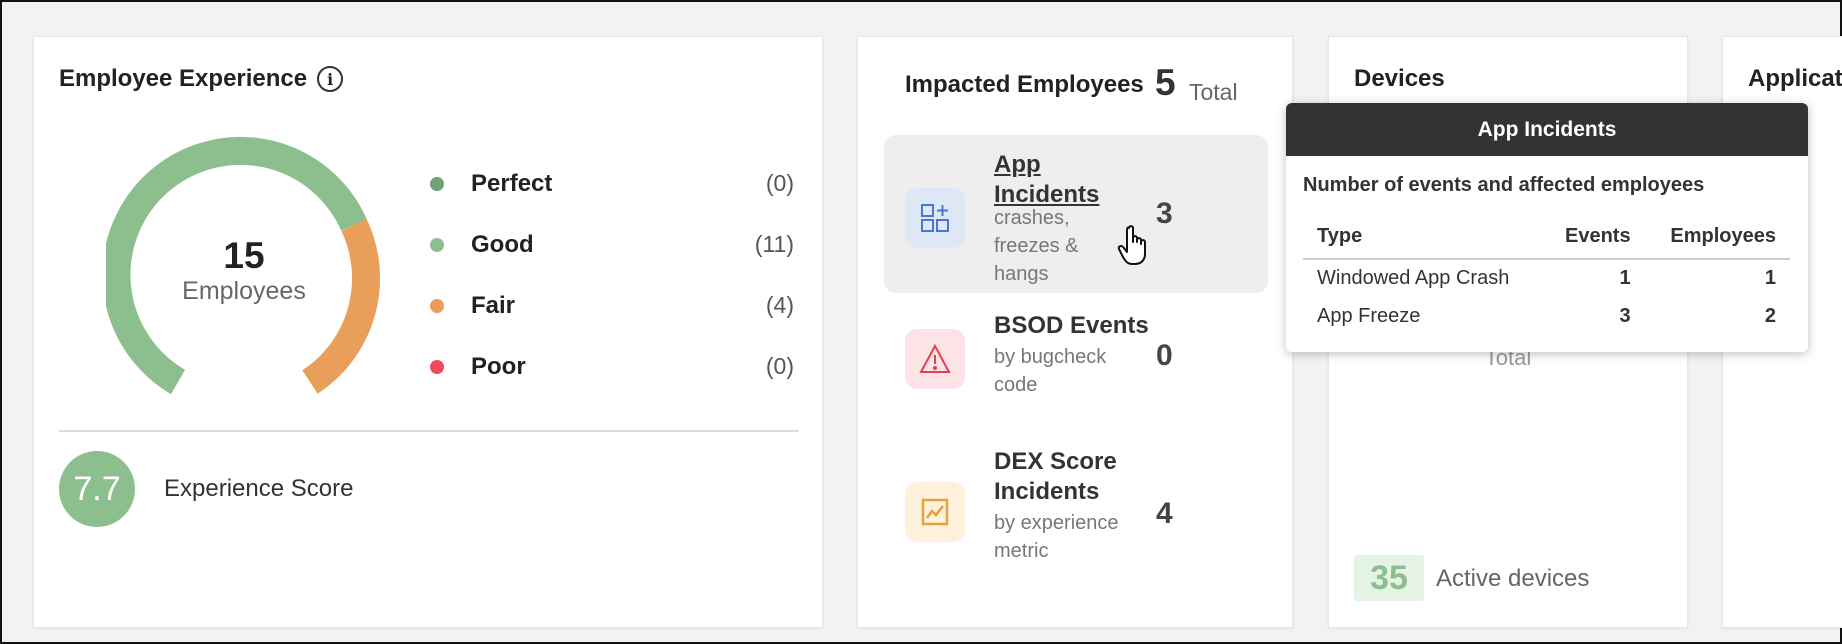 This screenshot has height=644, width=1842. I want to click on impacted-total-value: 5, so click(1165, 82).